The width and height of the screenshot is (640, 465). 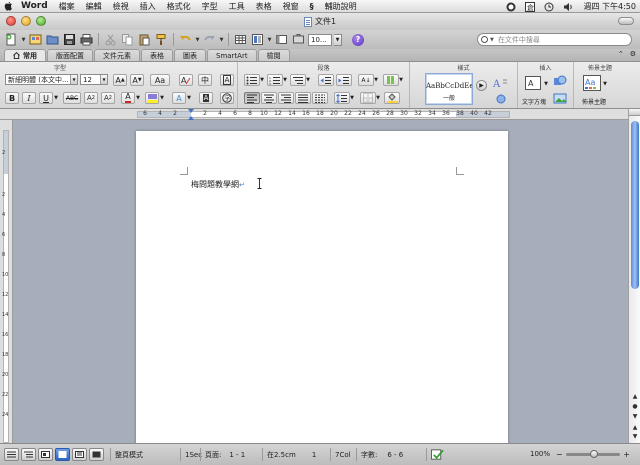 What do you see at coordinates (28, 454) in the screenshot?
I see `outline-view-icon` at bounding box center [28, 454].